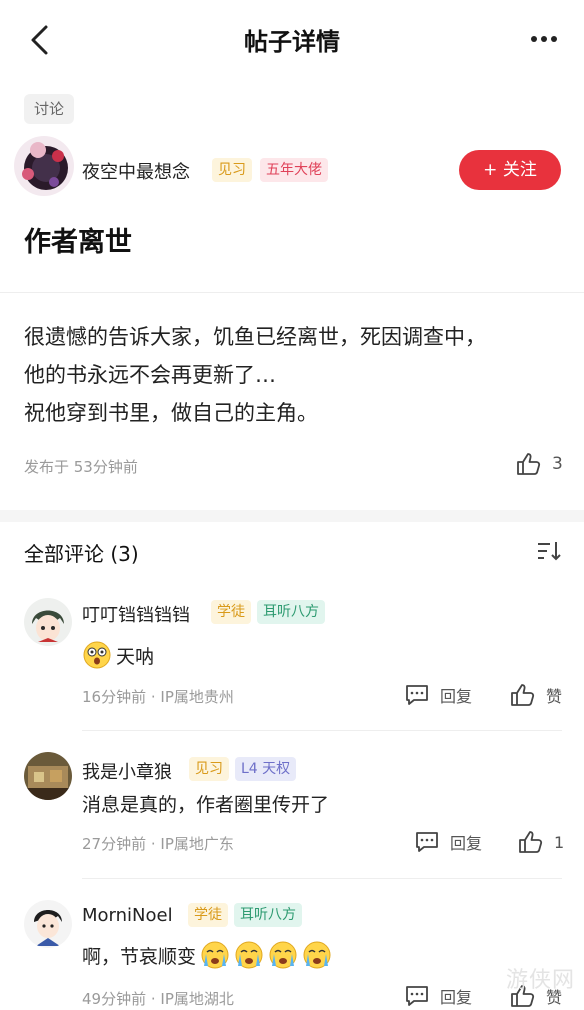 The width and height of the screenshot is (584, 1010). What do you see at coordinates (510, 170) in the screenshot?
I see `follow-button: + 关注` at bounding box center [510, 170].